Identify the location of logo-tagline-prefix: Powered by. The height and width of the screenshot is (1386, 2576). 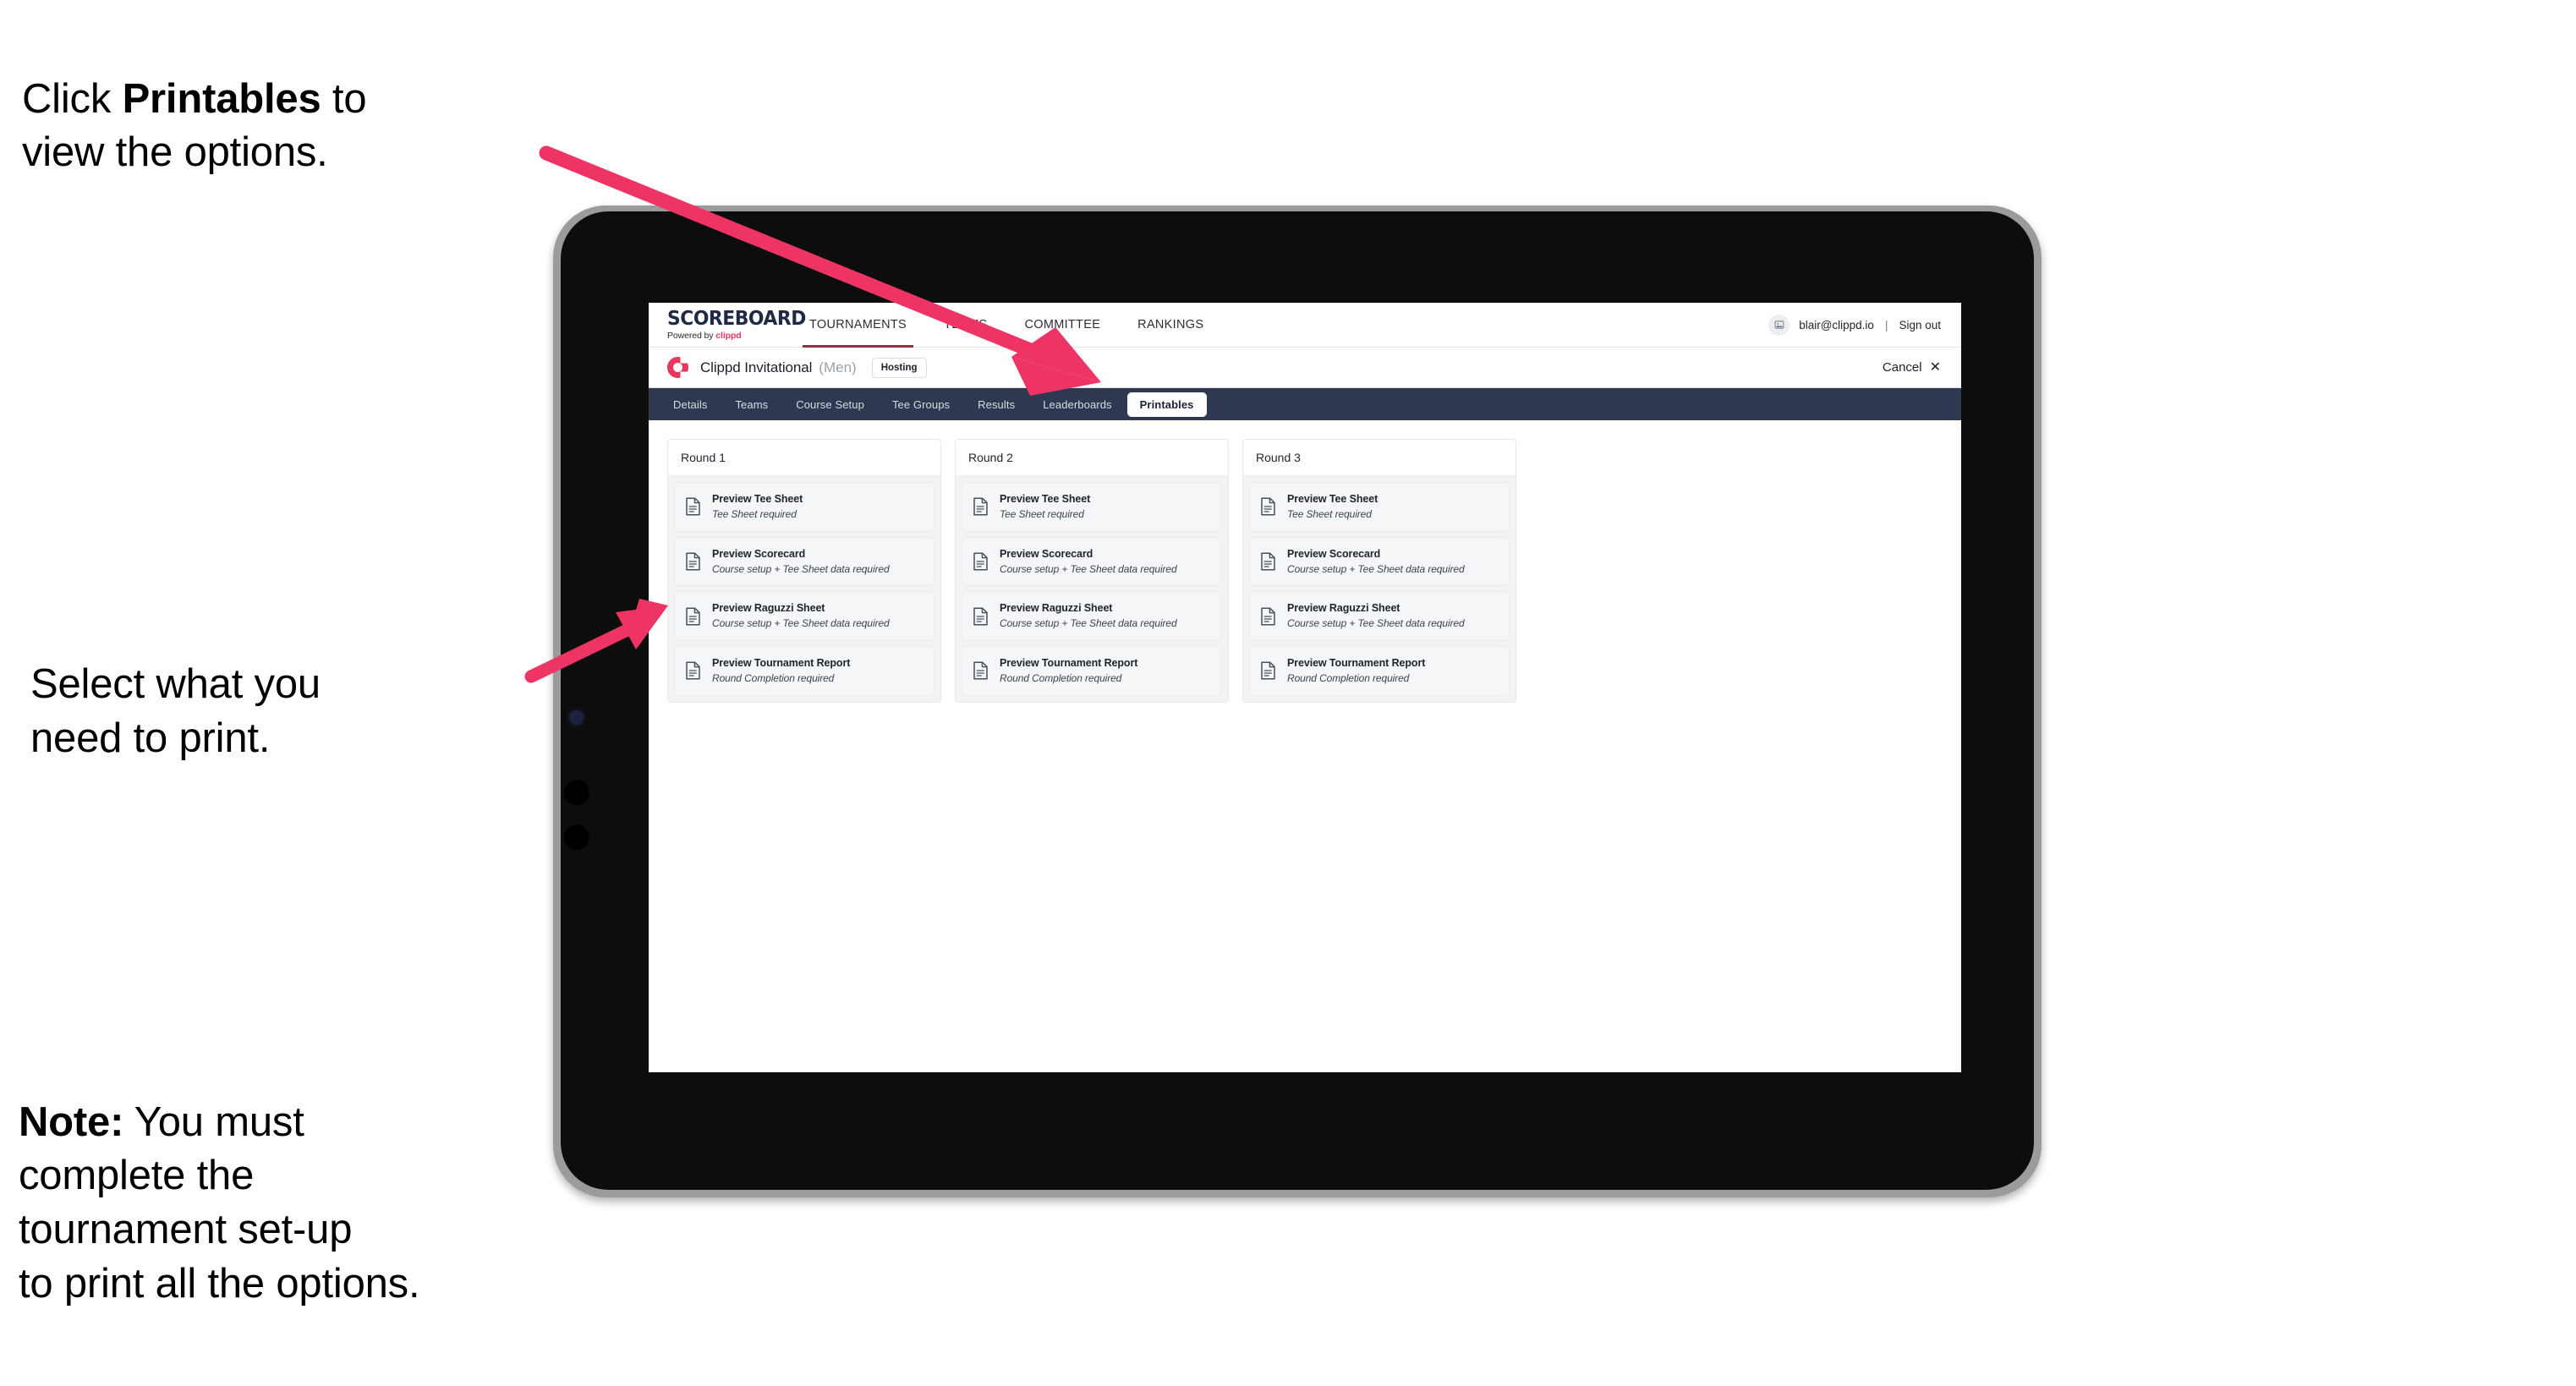
(691, 335).